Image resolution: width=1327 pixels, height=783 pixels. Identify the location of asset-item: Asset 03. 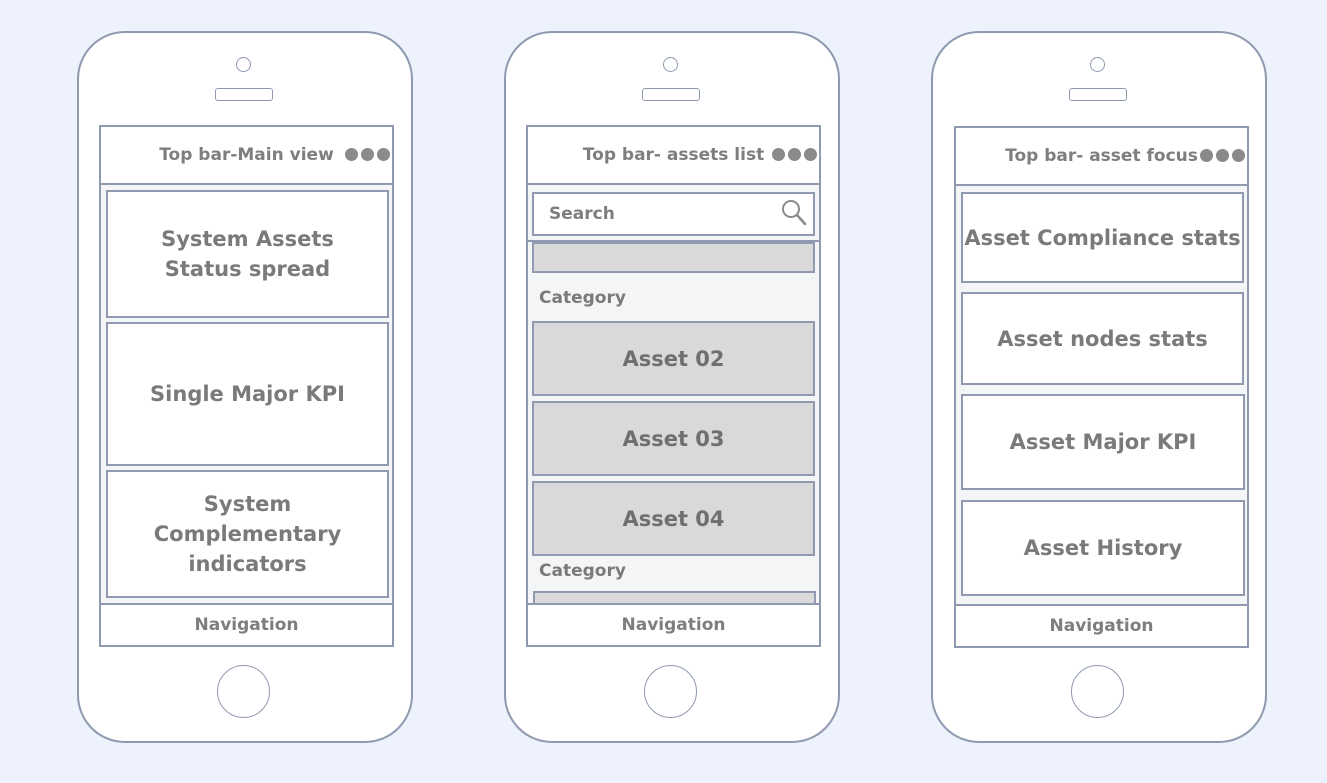
(673, 438).